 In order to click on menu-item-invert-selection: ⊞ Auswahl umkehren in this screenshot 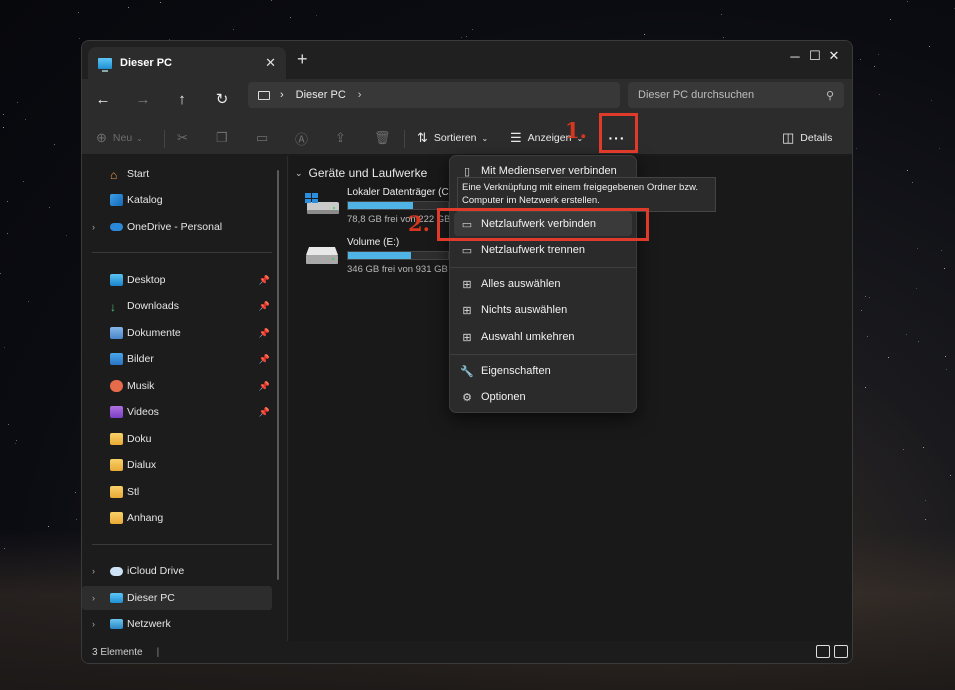, I will do `click(543, 337)`.